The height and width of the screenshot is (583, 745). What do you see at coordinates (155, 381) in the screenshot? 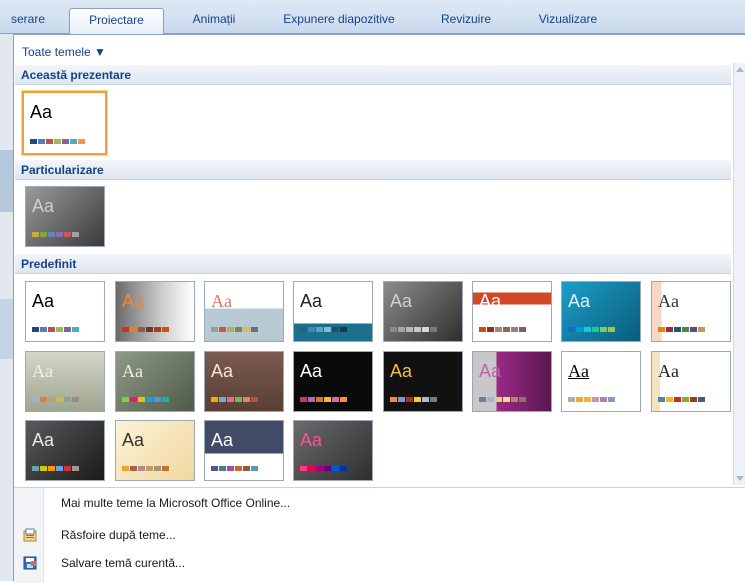
I see `theme-tile-metro: Aa` at bounding box center [155, 381].